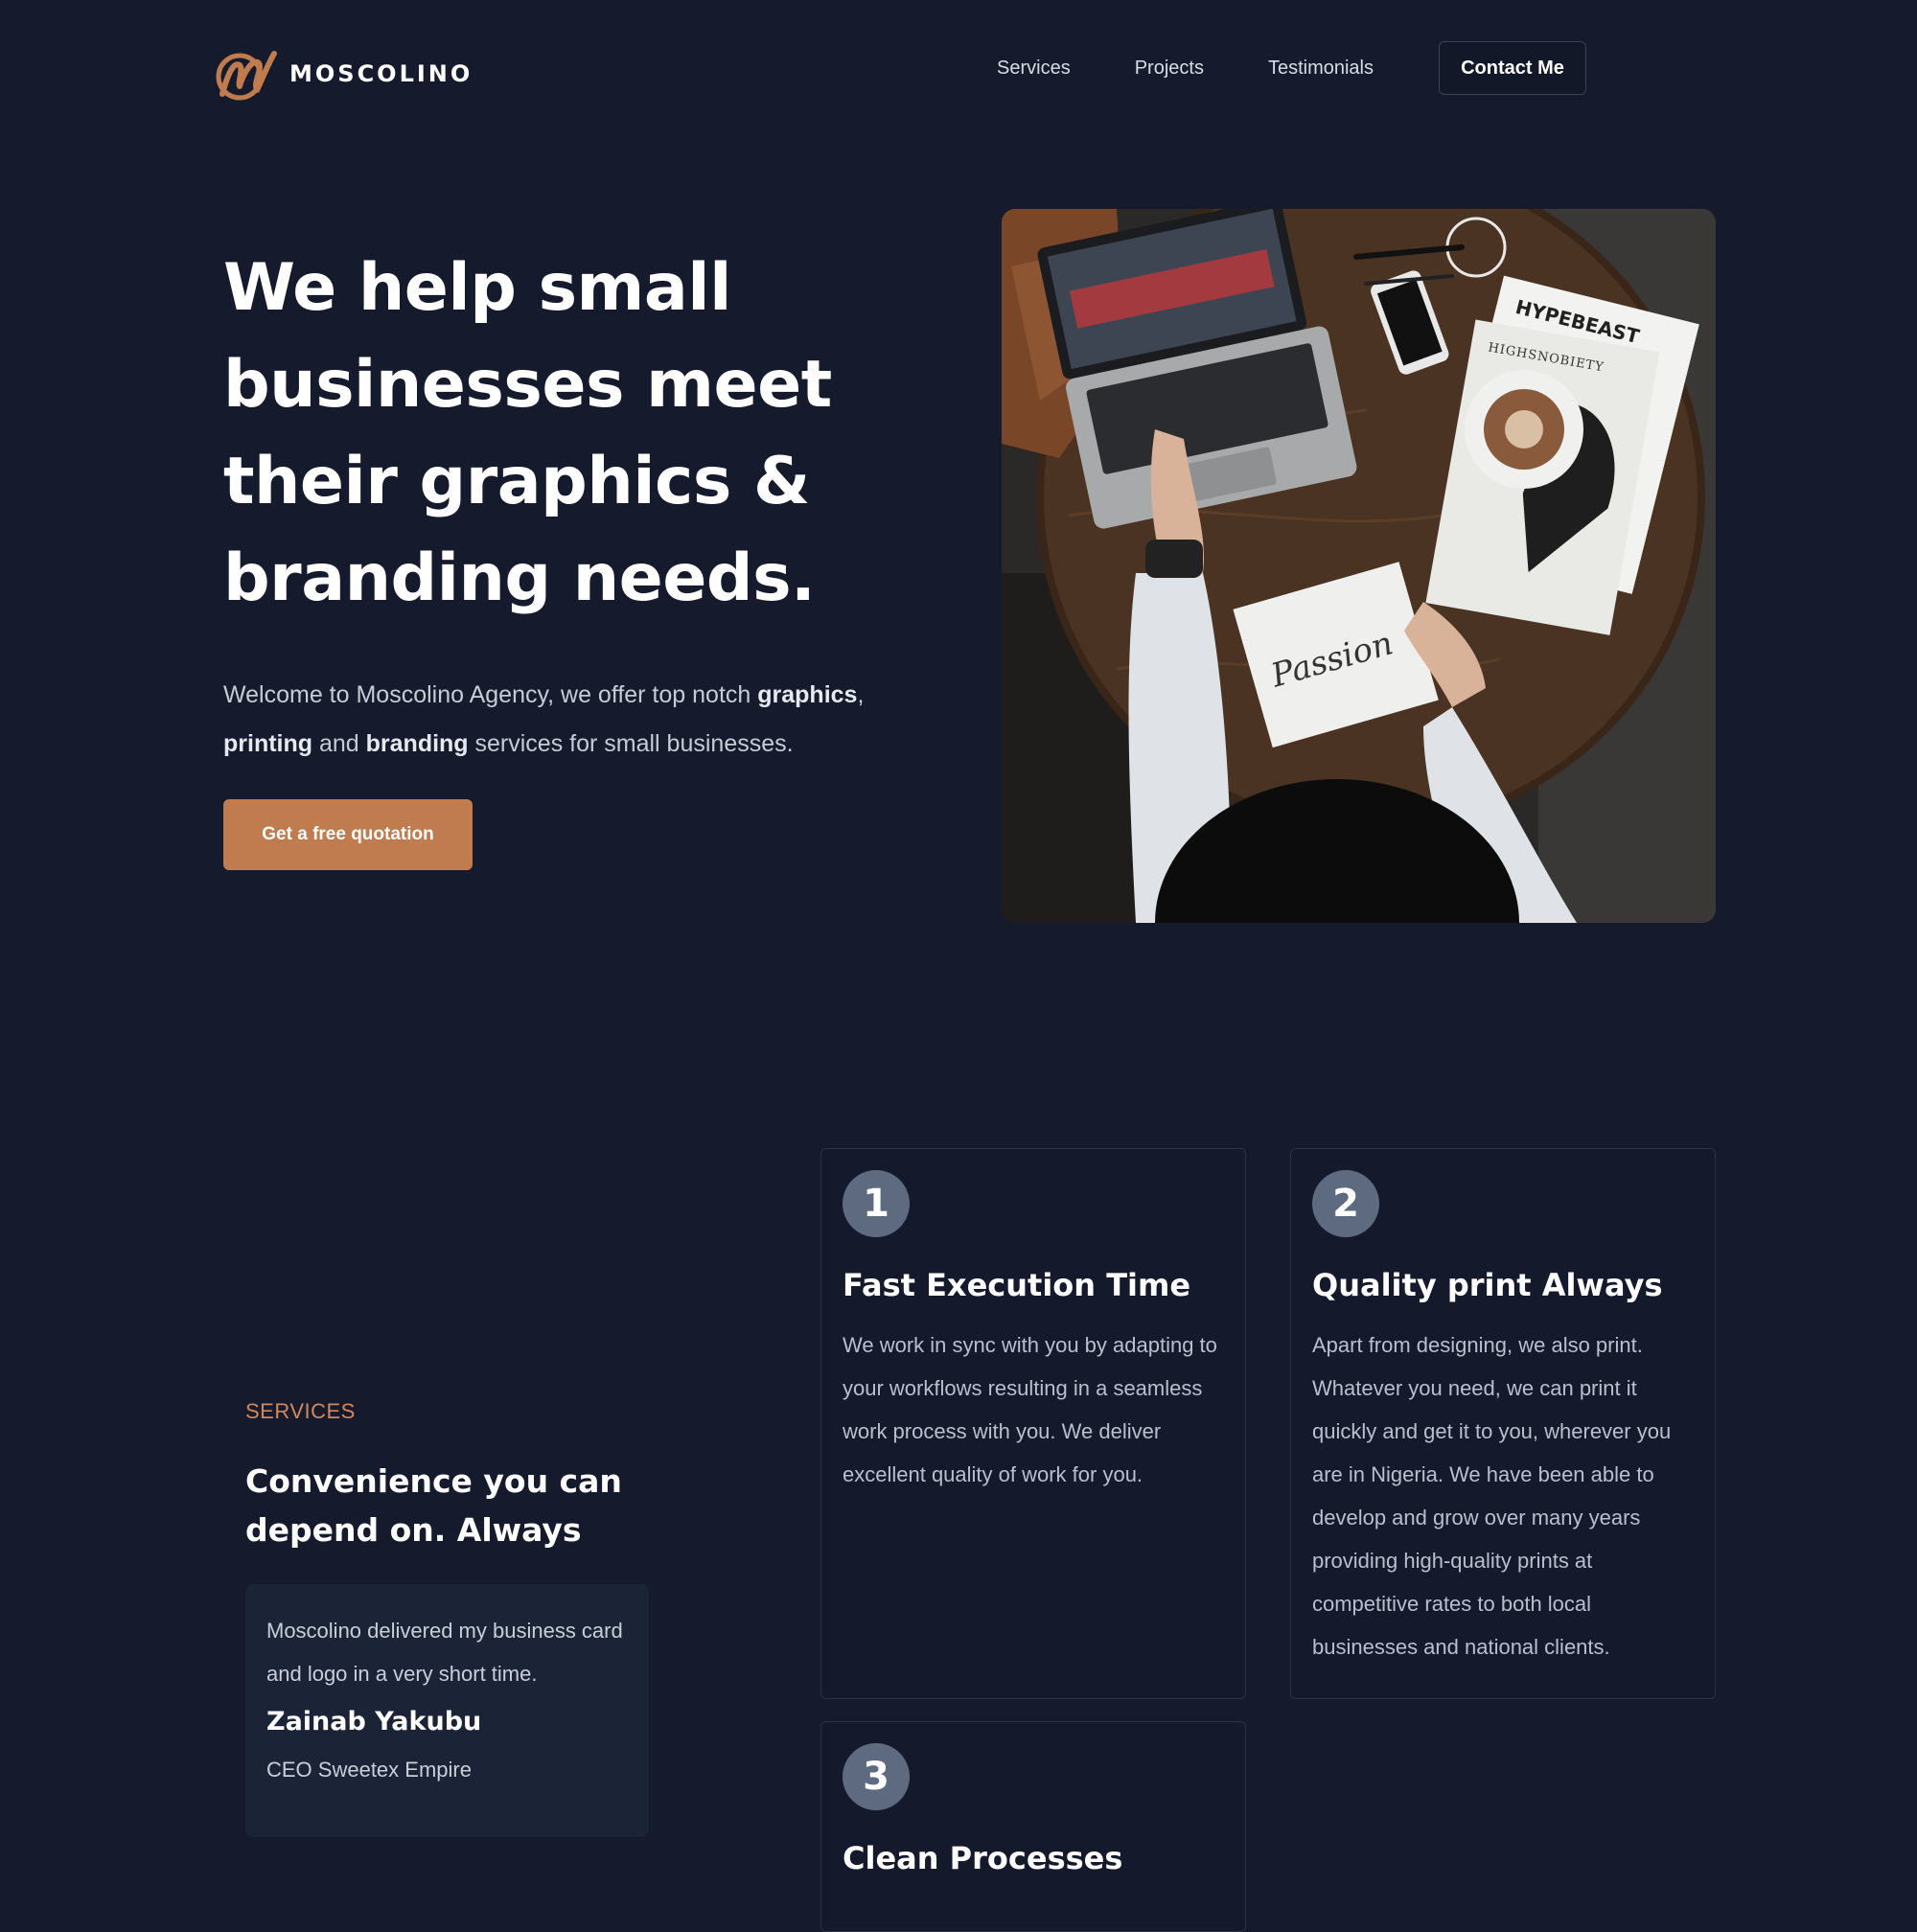 The width and height of the screenshot is (1917, 1932). What do you see at coordinates (983, 1858) in the screenshot?
I see `feature-title: Clean Processes` at bounding box center [983, 1858].